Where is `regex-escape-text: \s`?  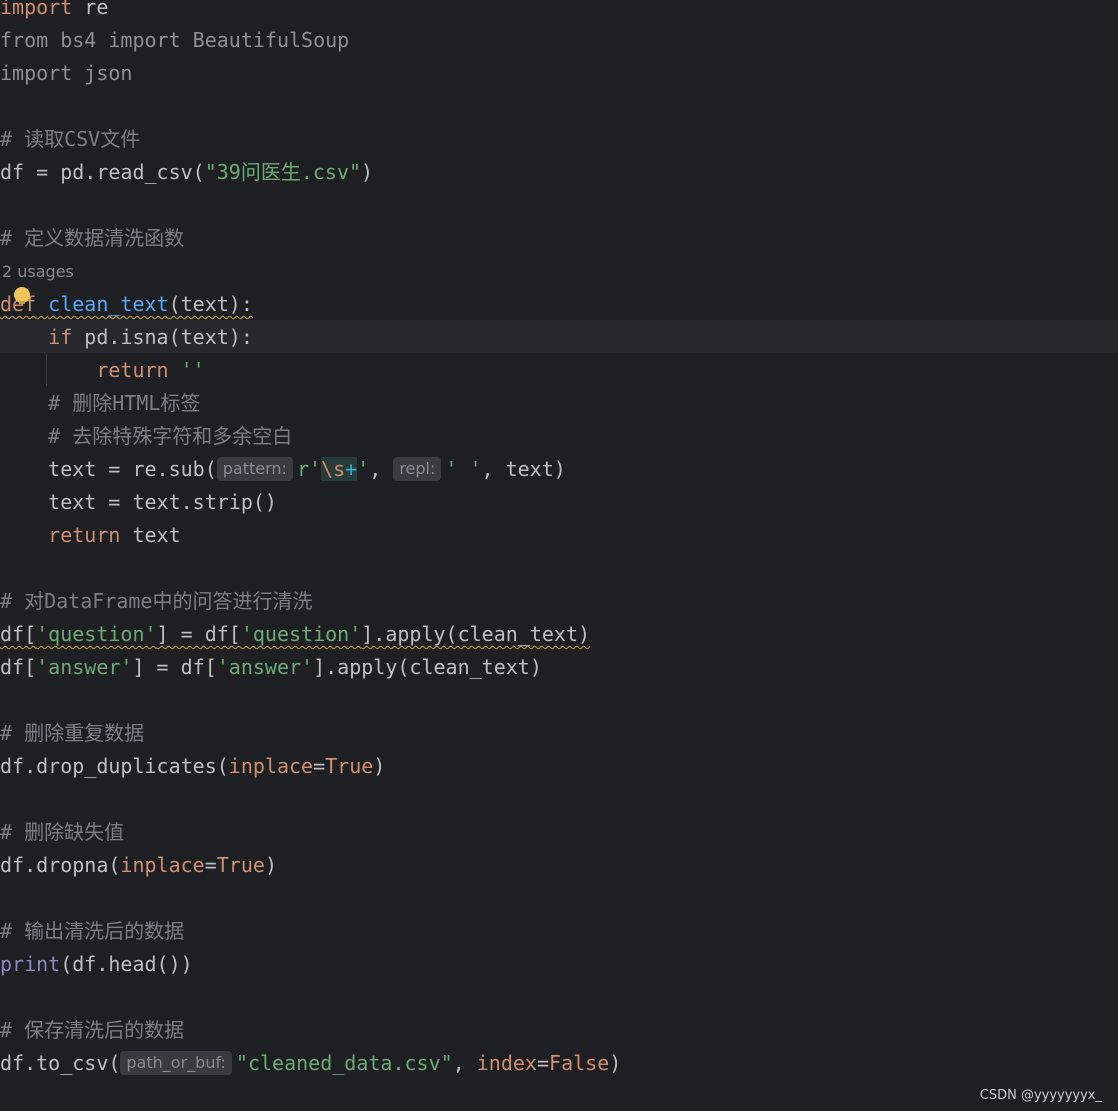
regex-escape-text: \s is located at coordinates (333, 469).